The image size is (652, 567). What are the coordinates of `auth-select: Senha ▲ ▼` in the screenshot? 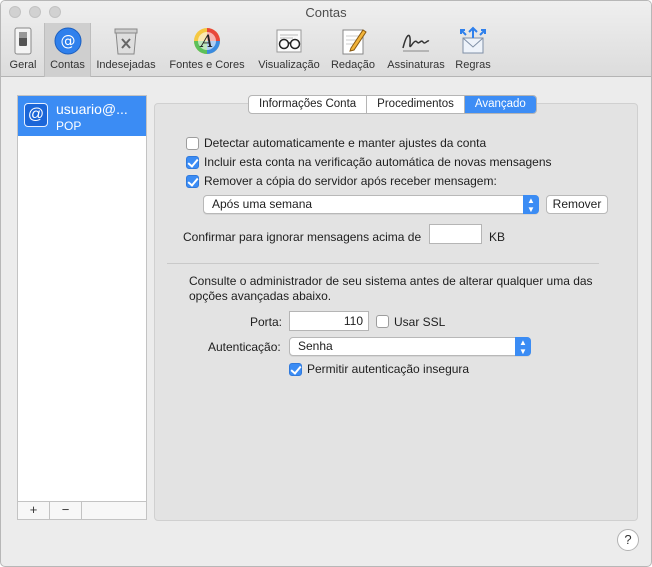 It's located at (410, 346).